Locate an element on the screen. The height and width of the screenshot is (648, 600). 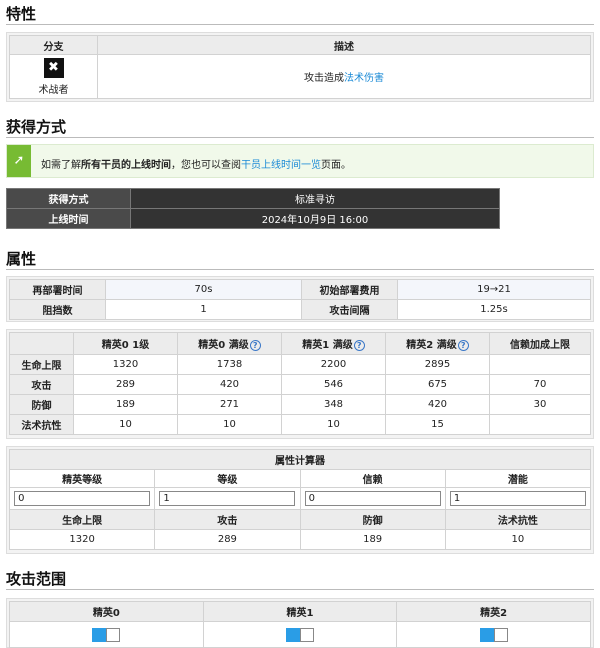
basic-attrs-panel: 再部署时间 70s 初始部署费用 19→21 阻挡数 1 攻击间隔 1.25s is located at coordinates (300, 299).